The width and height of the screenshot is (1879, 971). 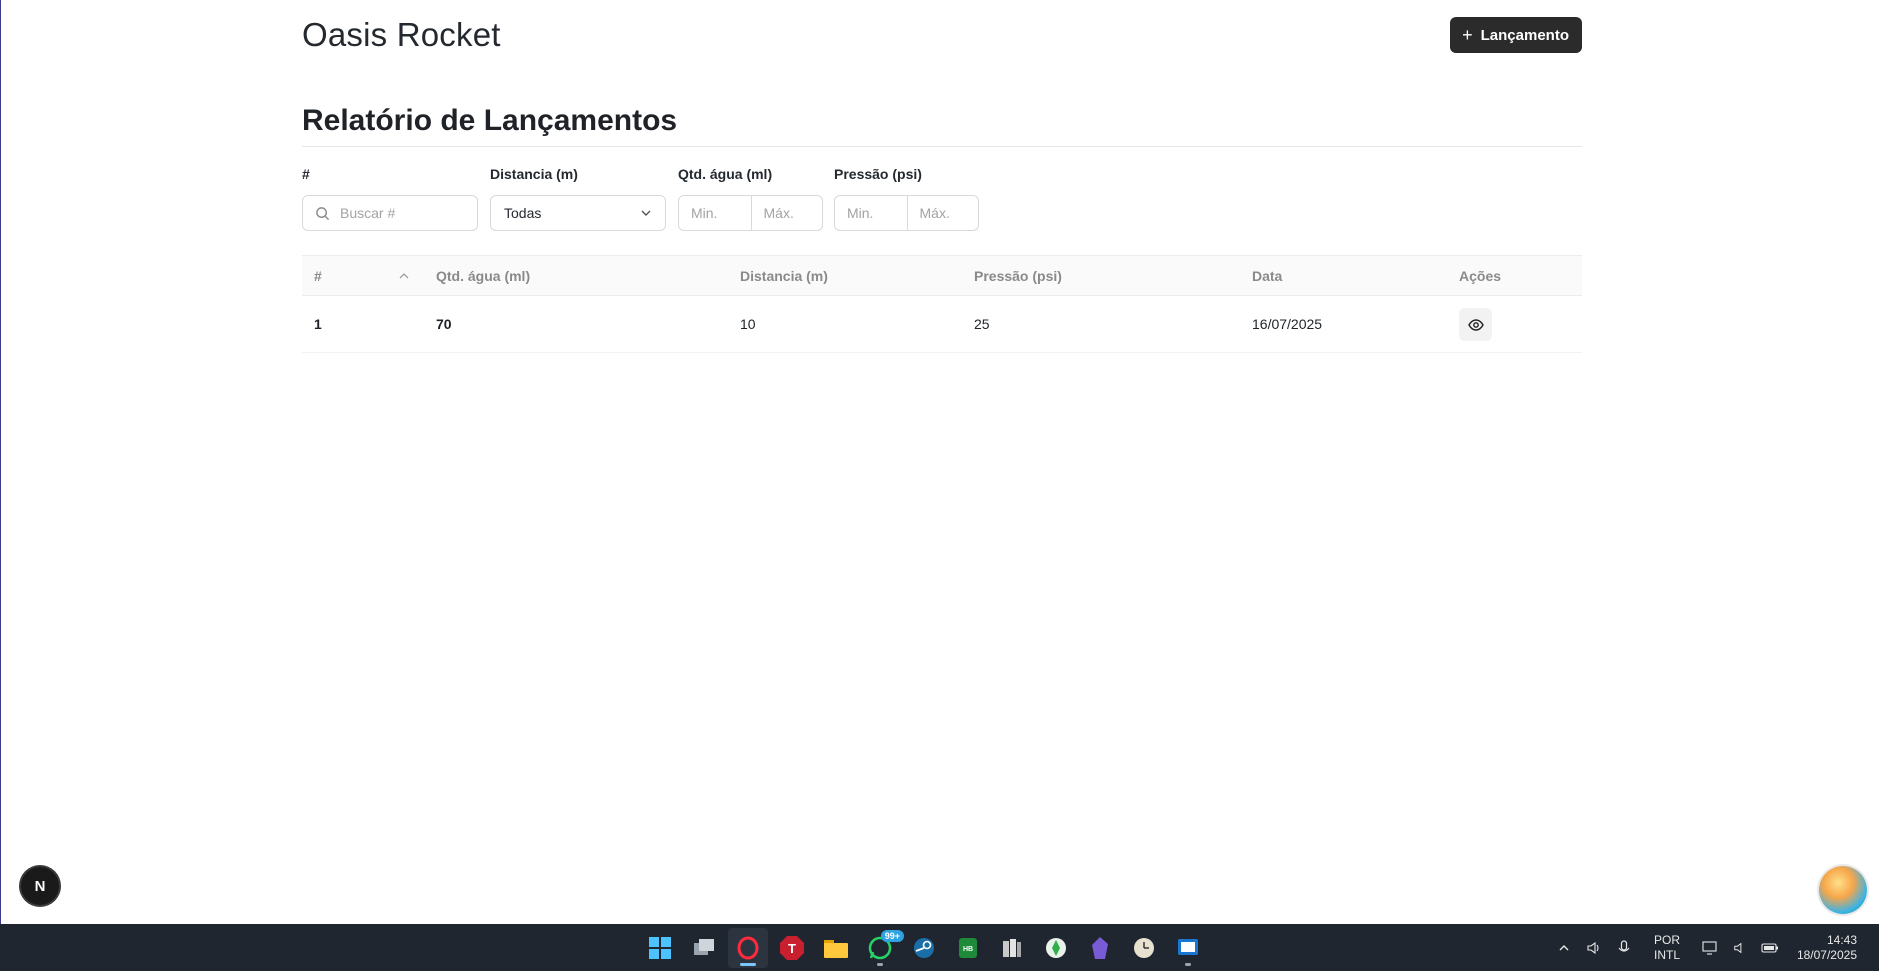 What do you see at coordinates (1100, 948) in the screenshot?
I see `obsidian-icon` at bounding box center [1100, 948].